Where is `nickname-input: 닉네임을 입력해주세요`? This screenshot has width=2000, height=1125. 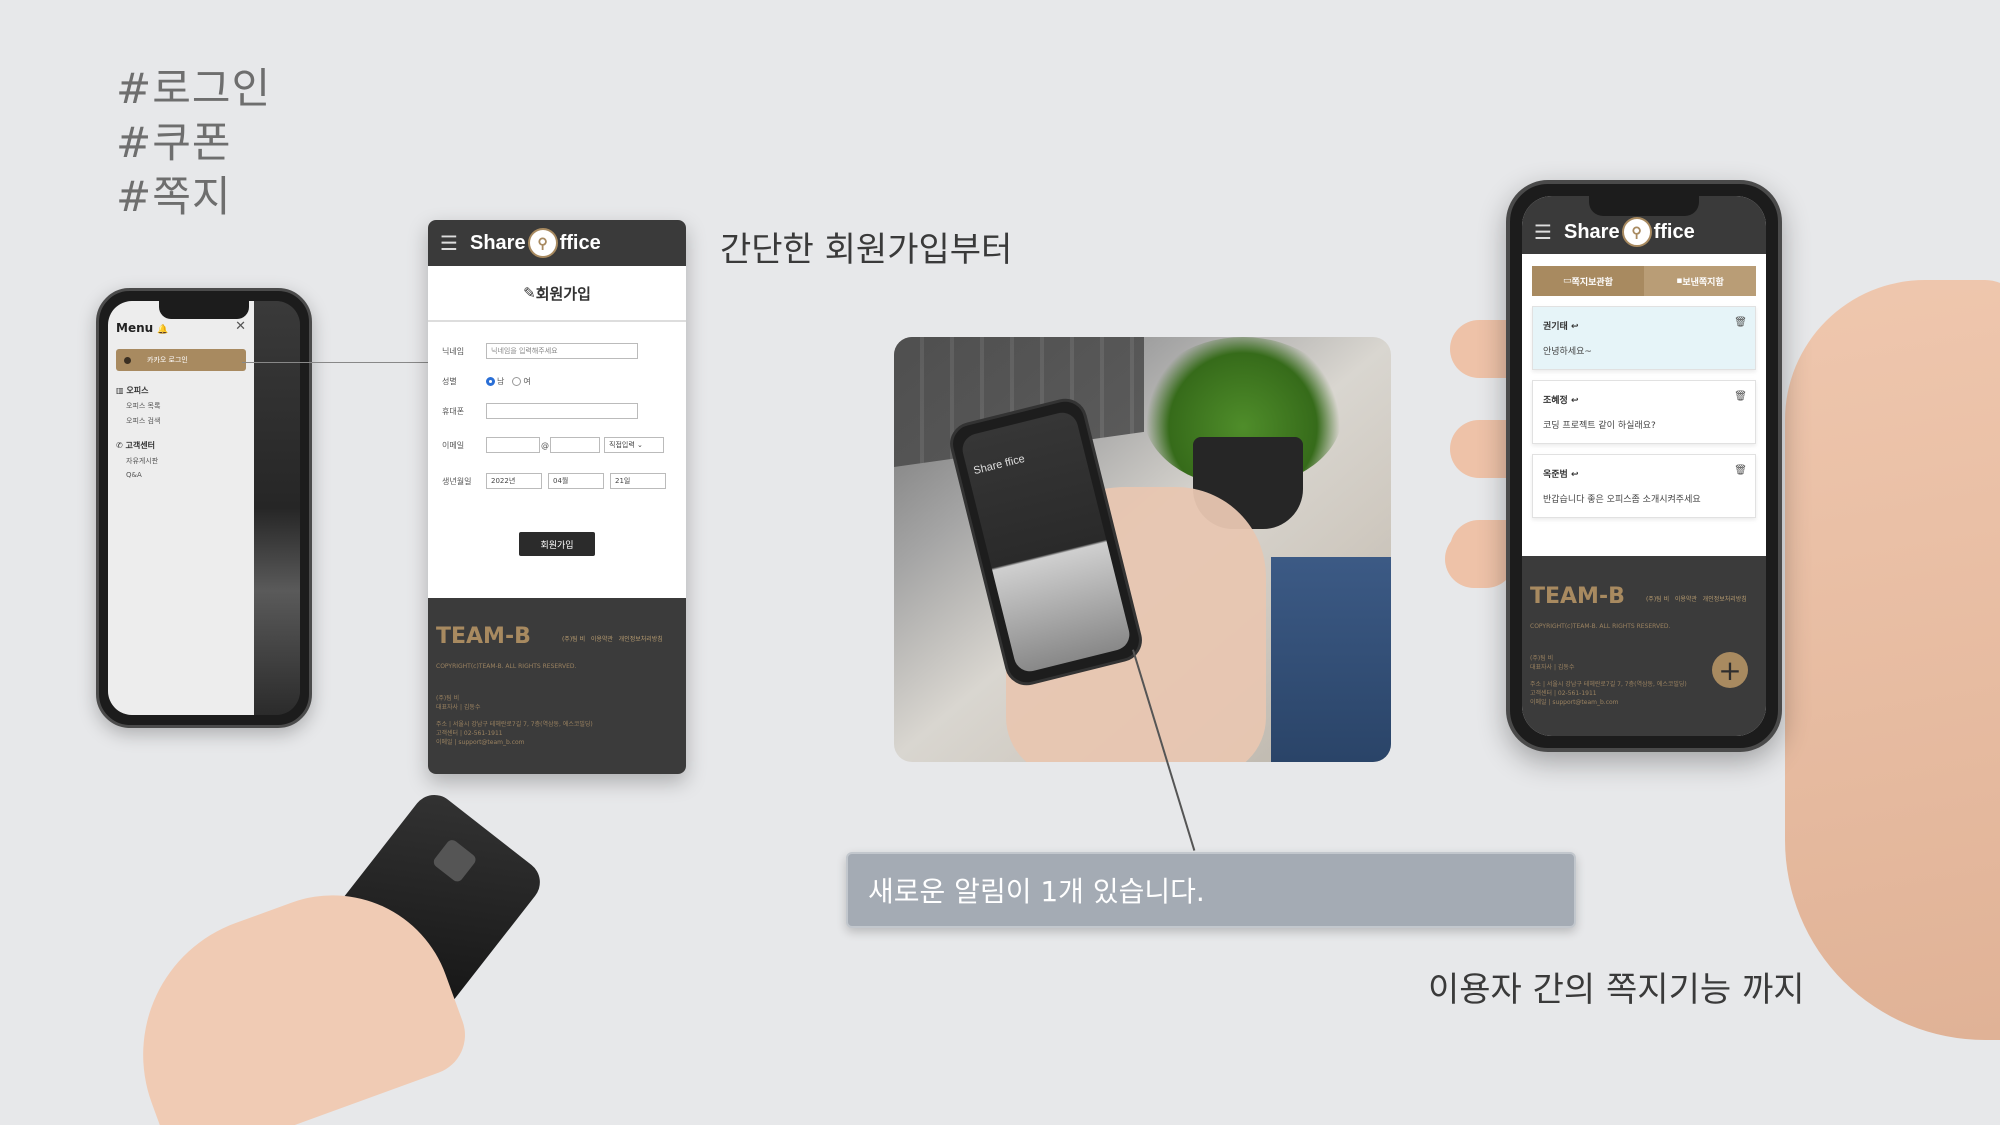 nickname-input: 닉네임을 입력해주세요 is located at coordinates (562, 351).